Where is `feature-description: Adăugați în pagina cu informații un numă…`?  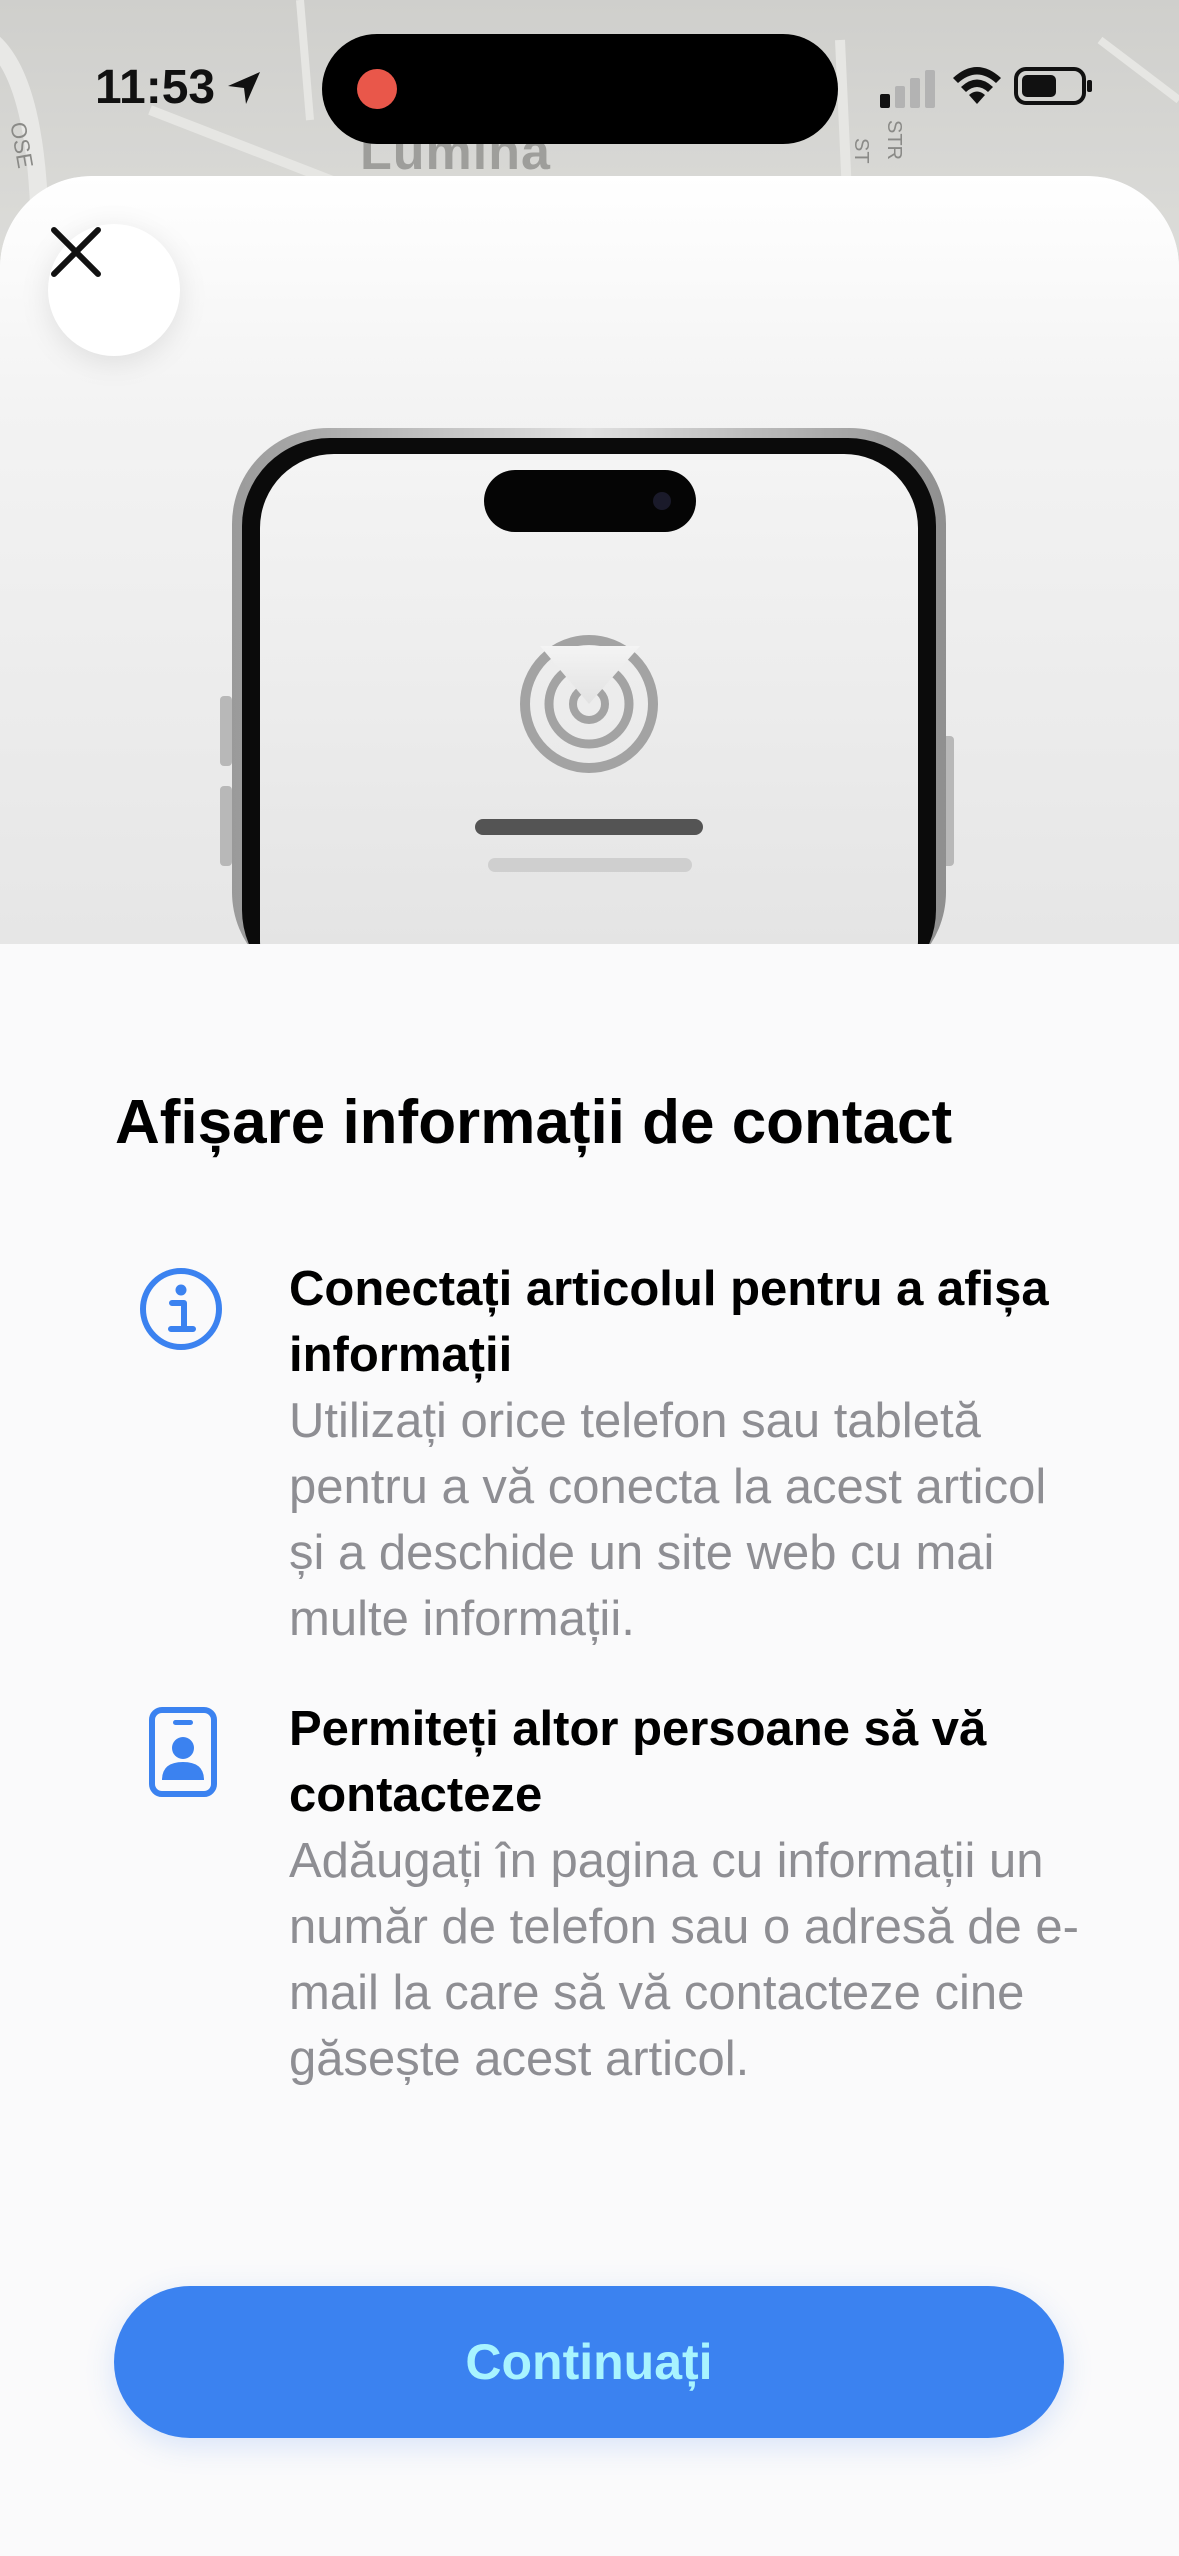 feature-description: Adăugați în pagina cu informații un numă… is located at coordinates (684, 1960).